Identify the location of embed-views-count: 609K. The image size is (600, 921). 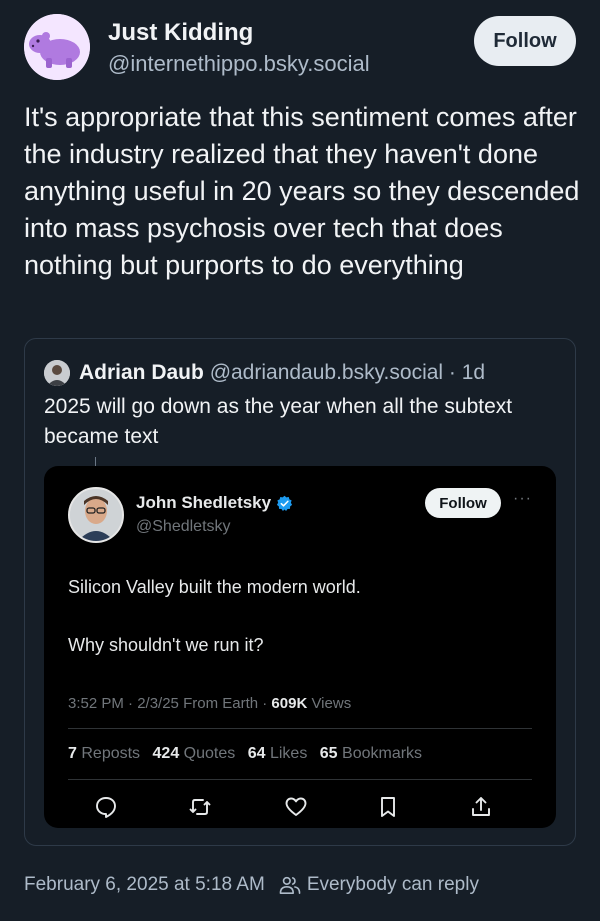
(289, 703).